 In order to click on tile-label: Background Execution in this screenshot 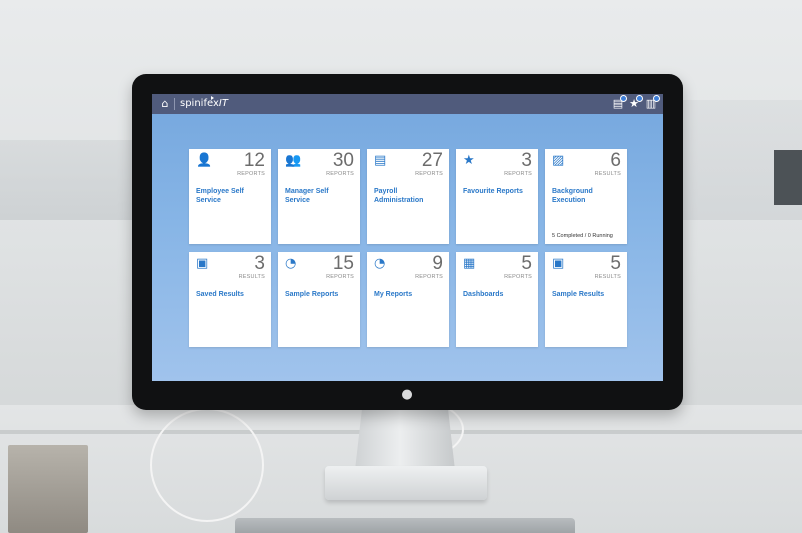, I will do `click(572, 196)`.